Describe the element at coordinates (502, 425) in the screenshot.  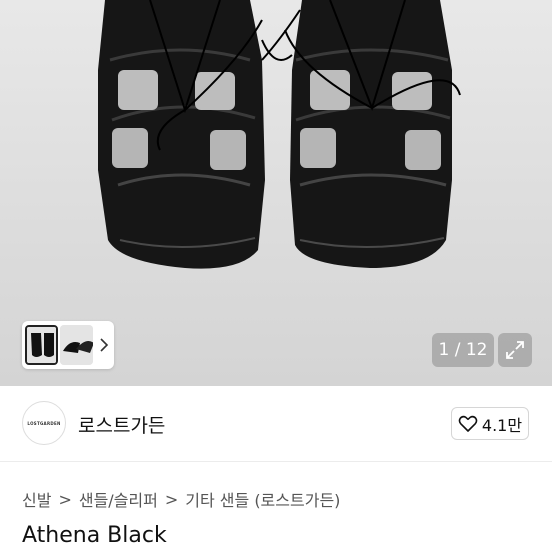
I see `like-count: 4.1만` at that location.